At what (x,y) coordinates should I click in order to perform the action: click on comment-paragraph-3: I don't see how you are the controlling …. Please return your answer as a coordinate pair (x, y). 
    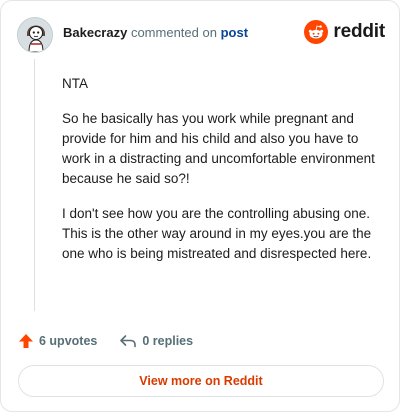
    Looking at the image, I should click on (217, 233).